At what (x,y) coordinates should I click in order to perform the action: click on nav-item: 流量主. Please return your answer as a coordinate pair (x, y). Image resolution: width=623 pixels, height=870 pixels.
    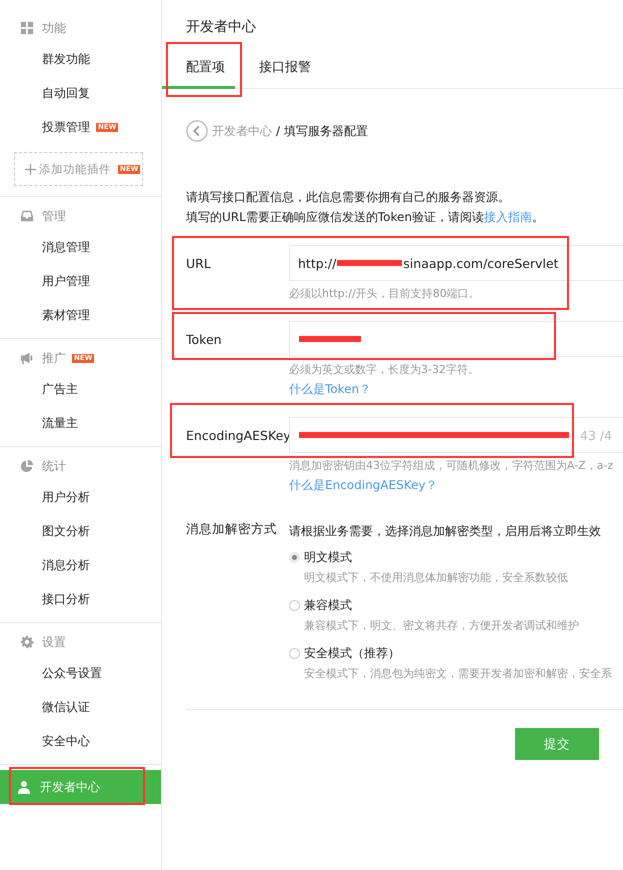
    Looking at the image, I should click on (80, 423).